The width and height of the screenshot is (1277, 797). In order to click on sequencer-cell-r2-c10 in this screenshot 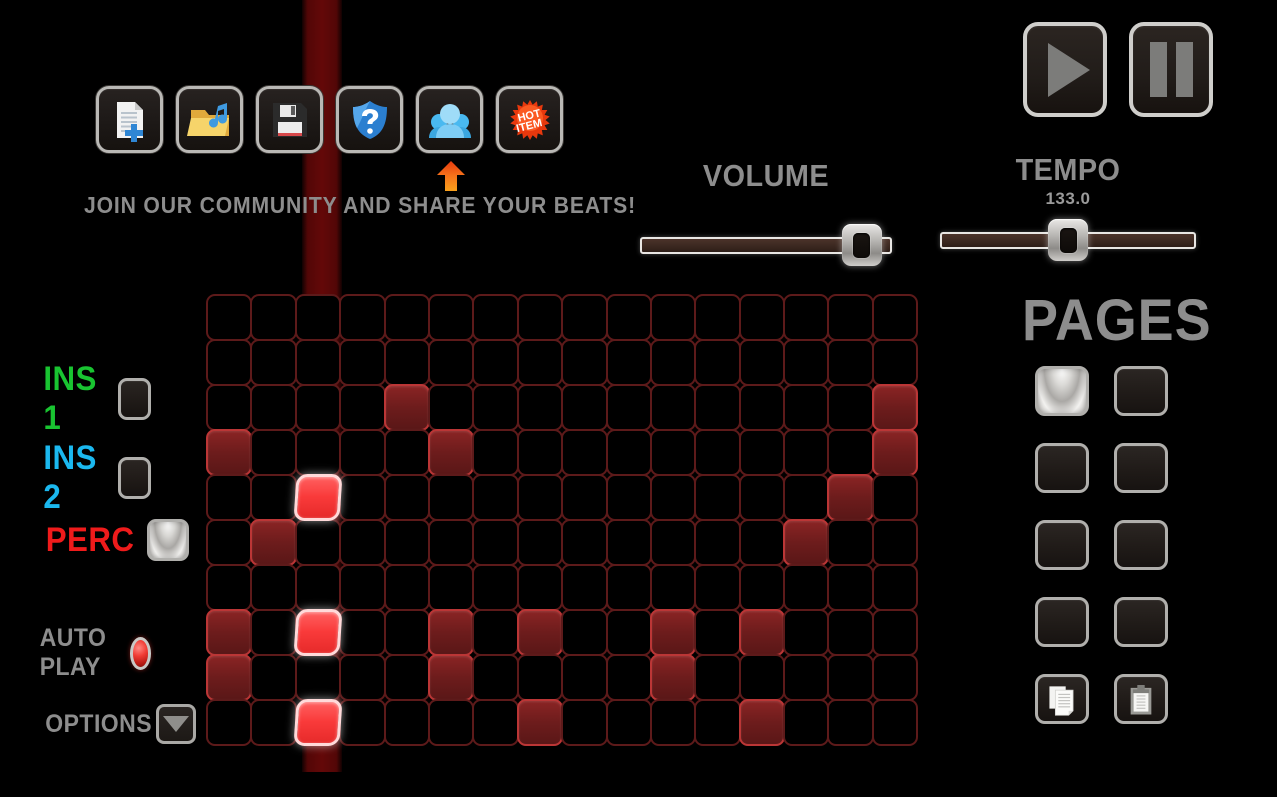, I will do `click(628, 362)`.